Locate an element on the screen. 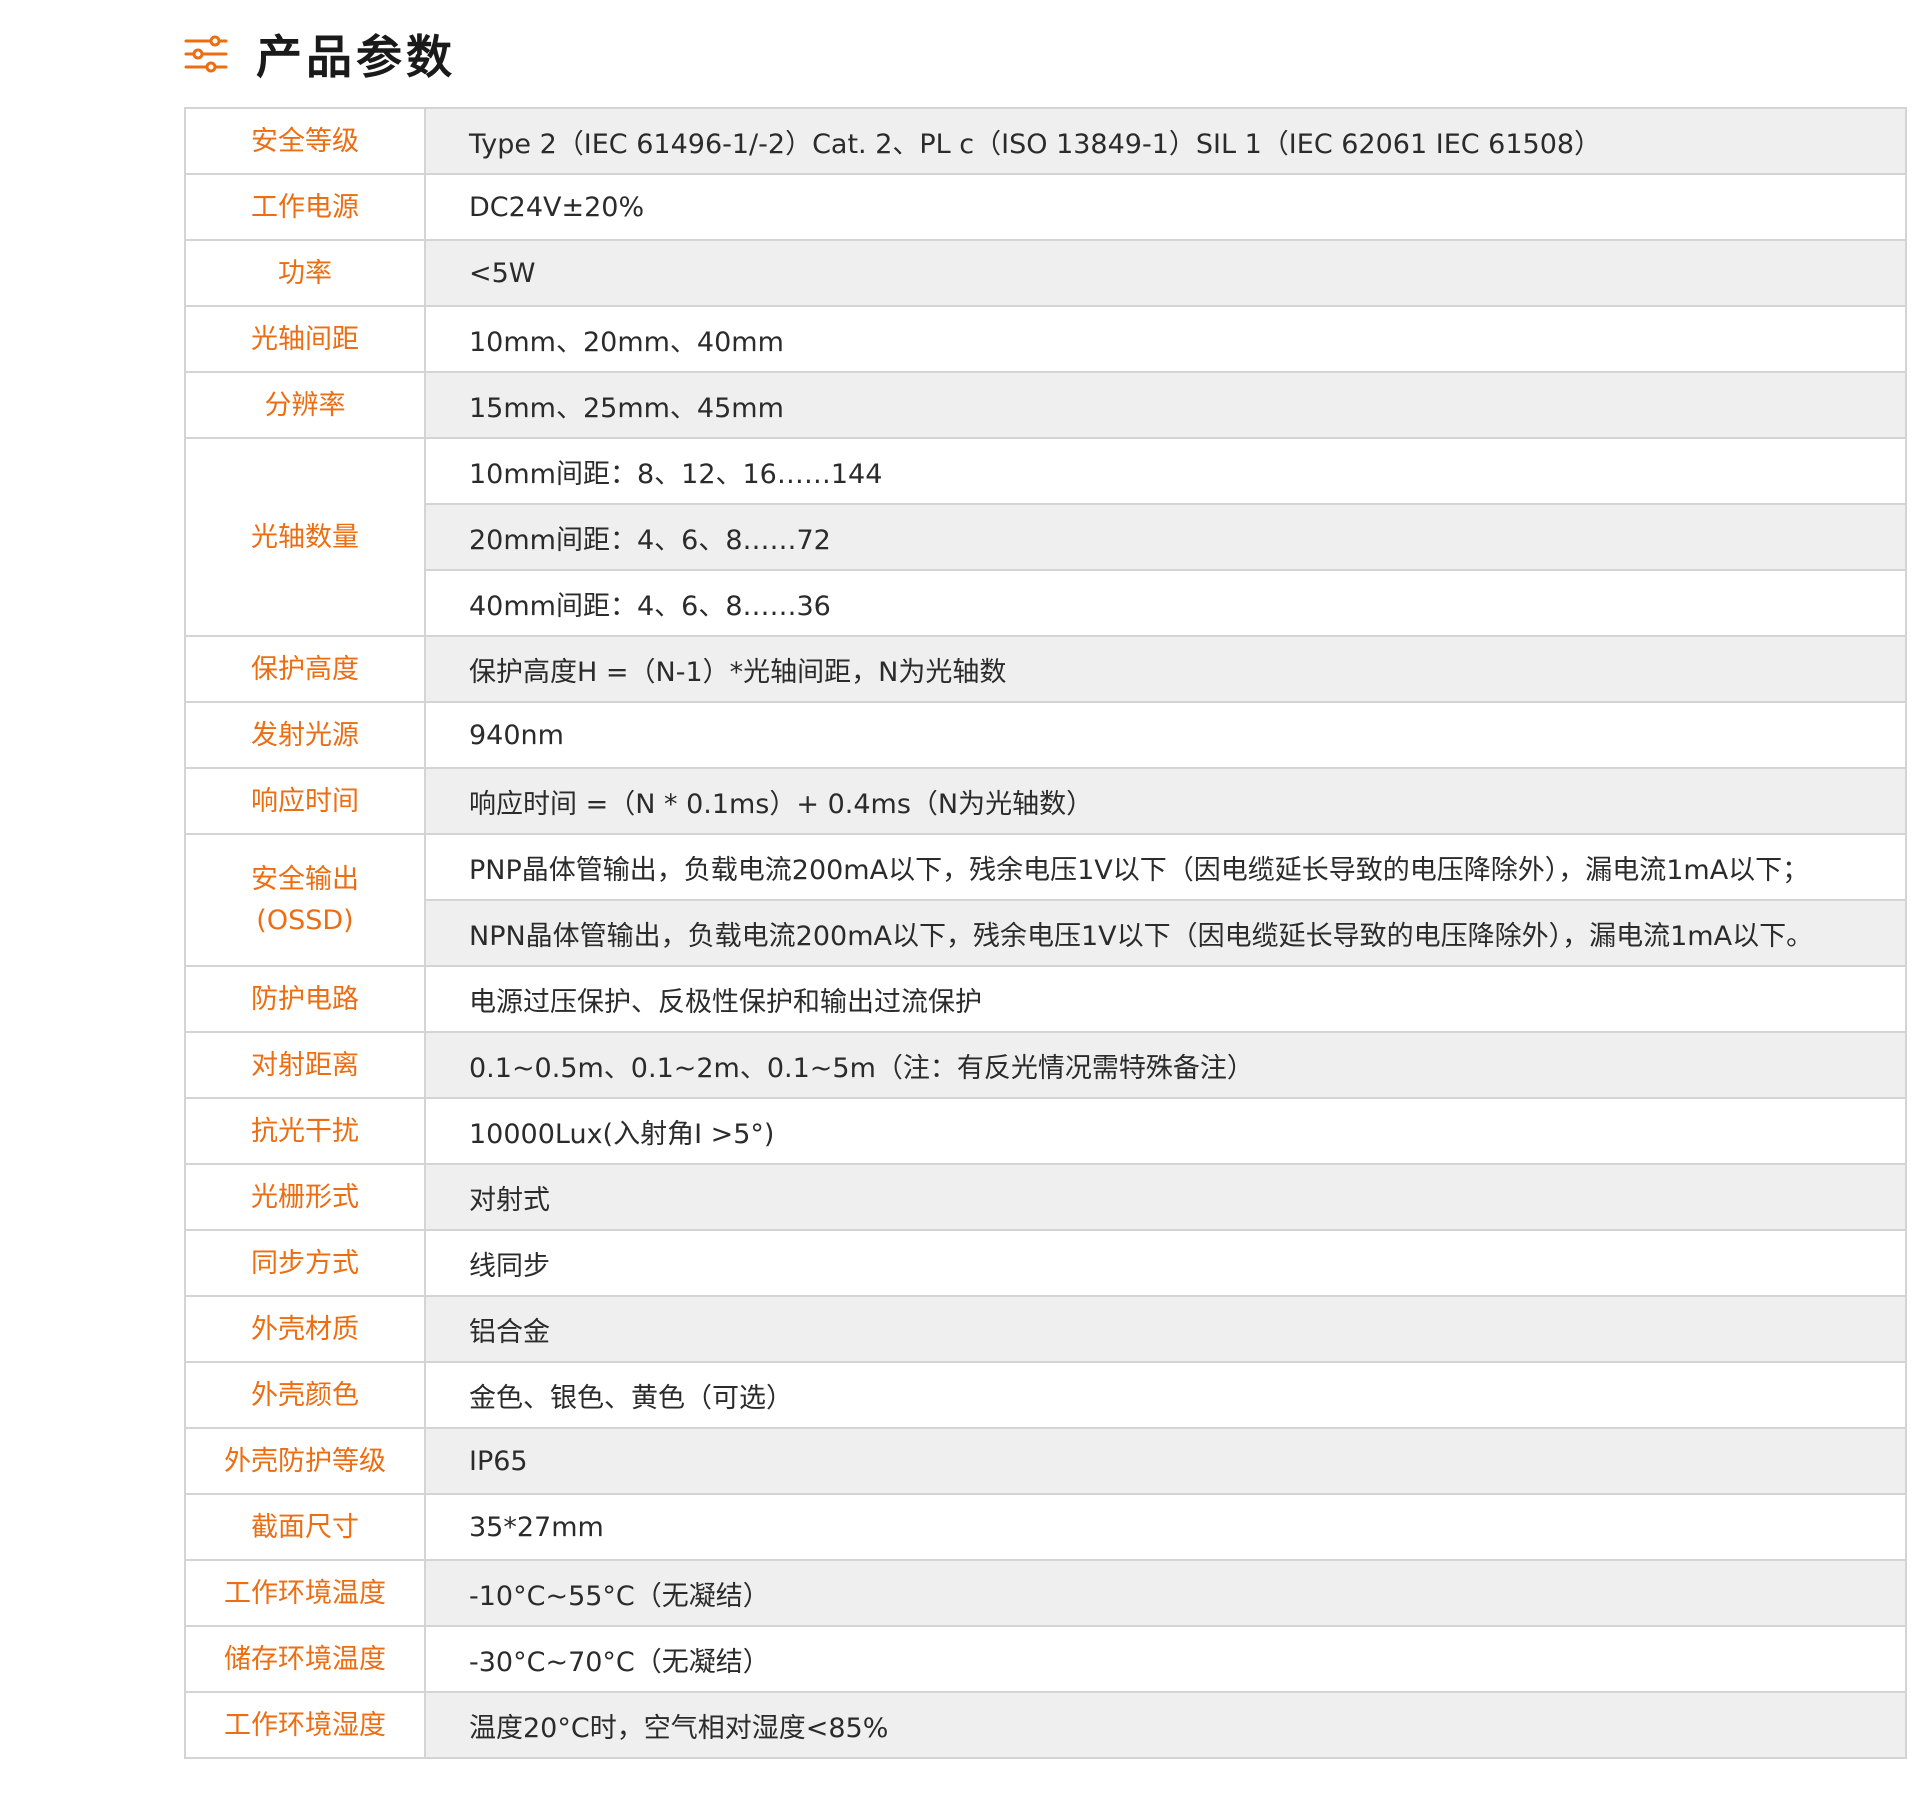 Image resolution: width=1920 pixels, height=1812 pixels. spec-label-text: 抗光干扰 is located at coordinates (305, 1131).